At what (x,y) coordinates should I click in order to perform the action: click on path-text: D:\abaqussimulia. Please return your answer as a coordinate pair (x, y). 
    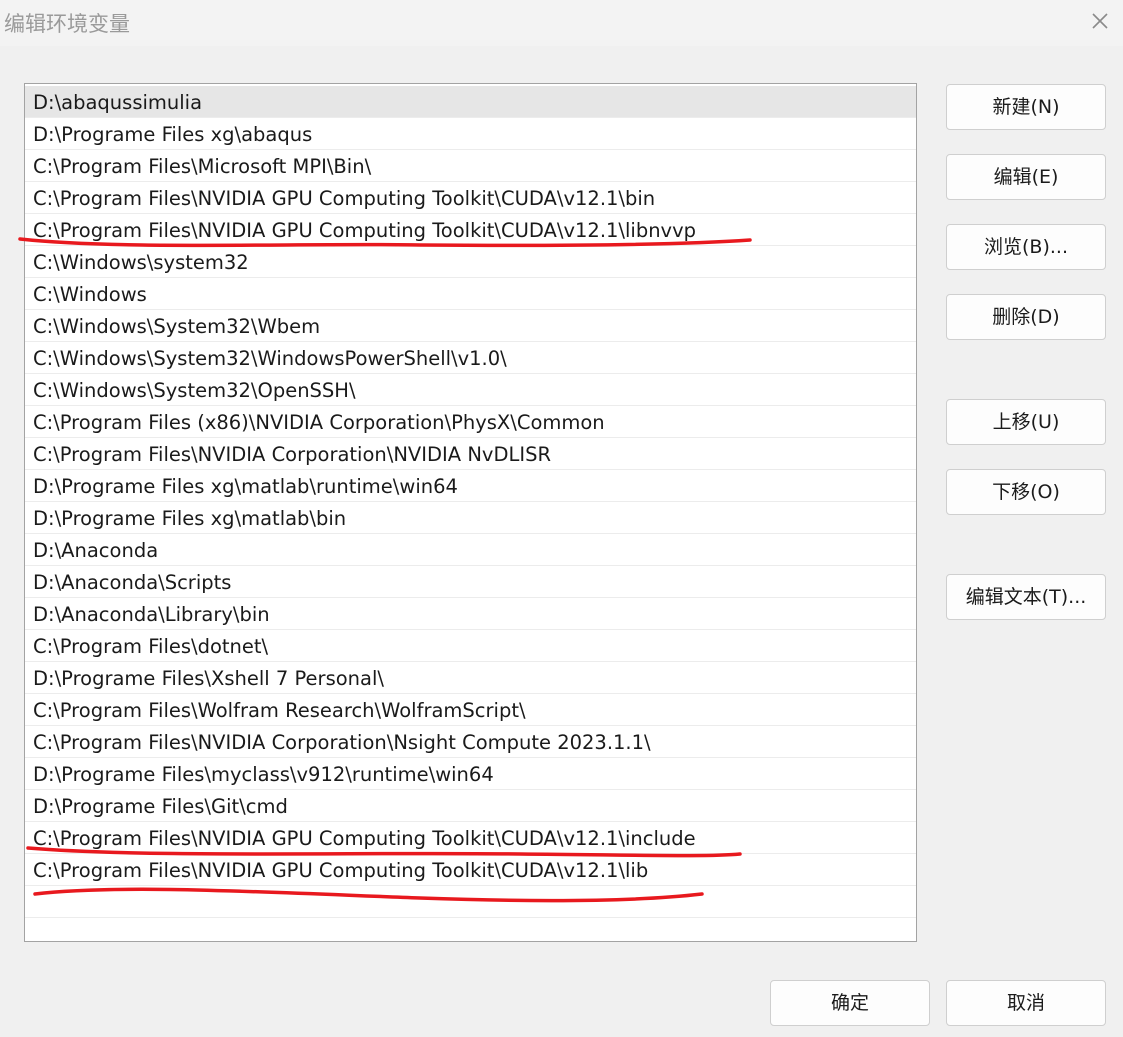
    Looking at the image, I should click on (118, 102).